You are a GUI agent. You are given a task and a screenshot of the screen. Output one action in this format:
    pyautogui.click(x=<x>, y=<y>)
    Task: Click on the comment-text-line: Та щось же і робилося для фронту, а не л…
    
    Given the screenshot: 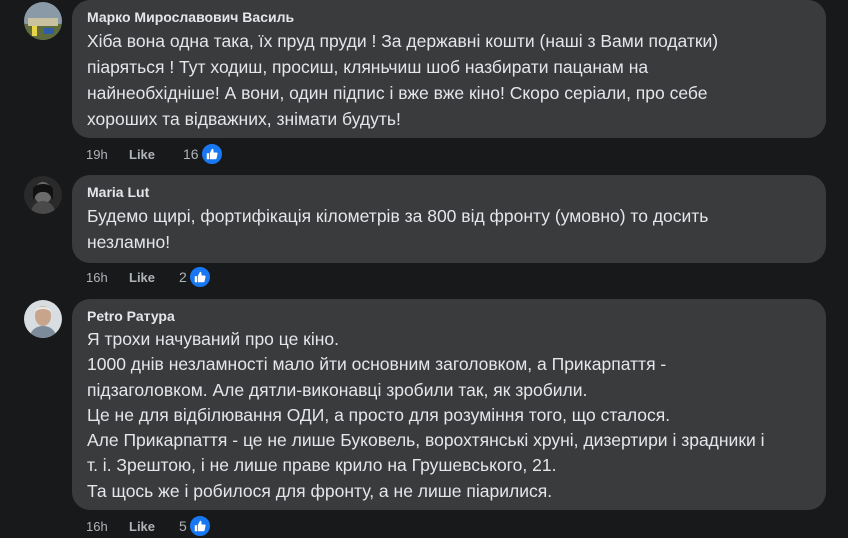 What is the action you would take?
    pyautogui.click(x=320, y=490)
    